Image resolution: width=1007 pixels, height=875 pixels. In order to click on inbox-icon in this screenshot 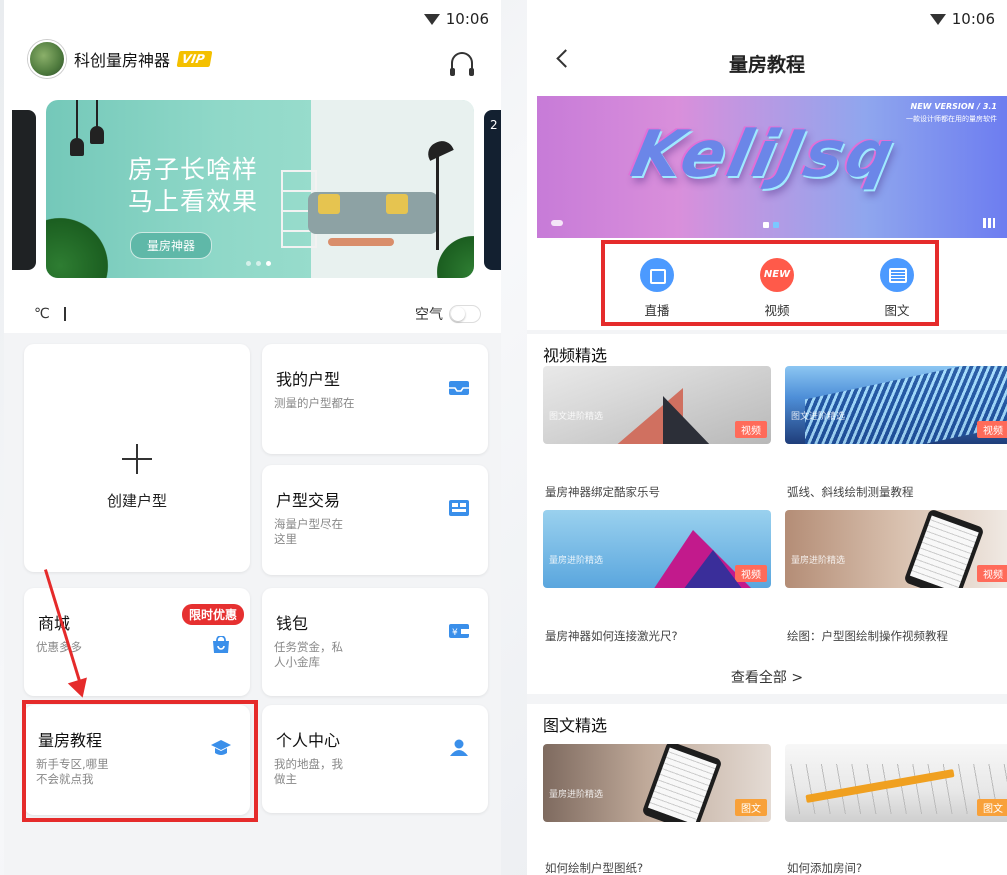, I will do `click(459, 388)`.